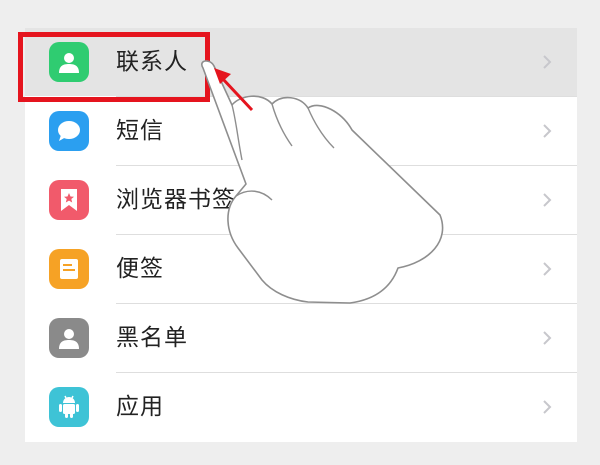 This screenshot has width=600, height=465. I want to click on blacklist-person-icon, so click(69, 338).